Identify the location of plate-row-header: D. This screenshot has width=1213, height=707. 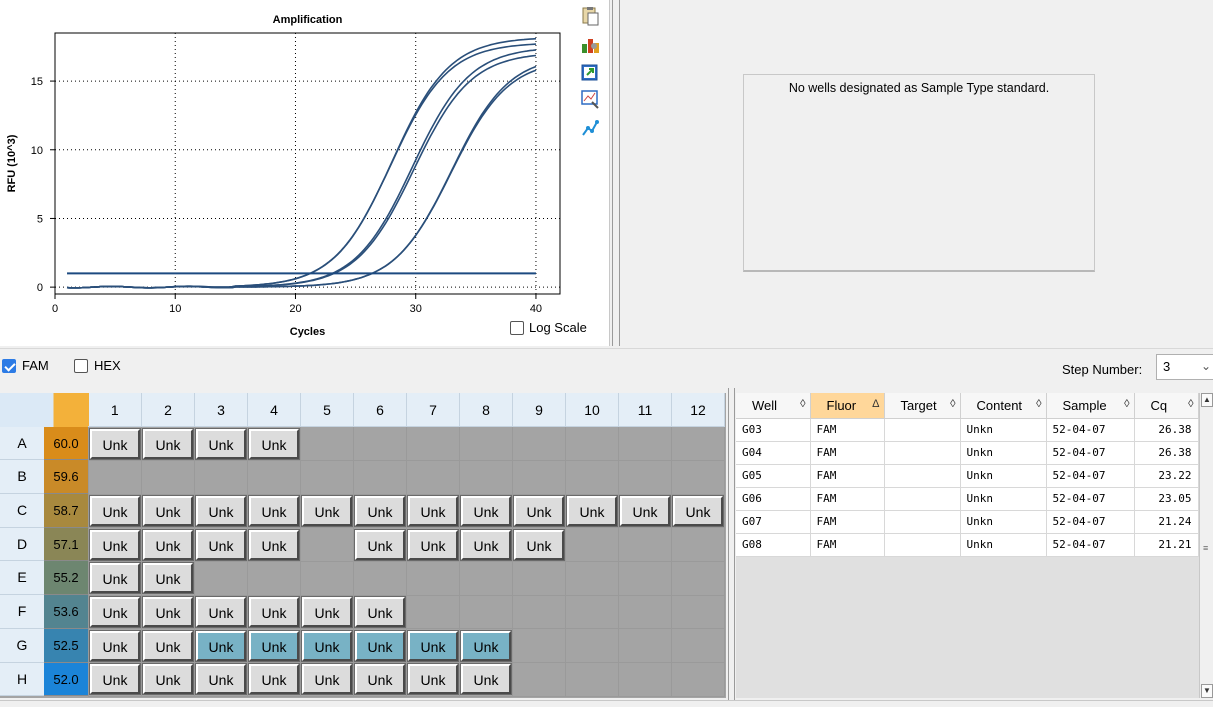
(22, 544).